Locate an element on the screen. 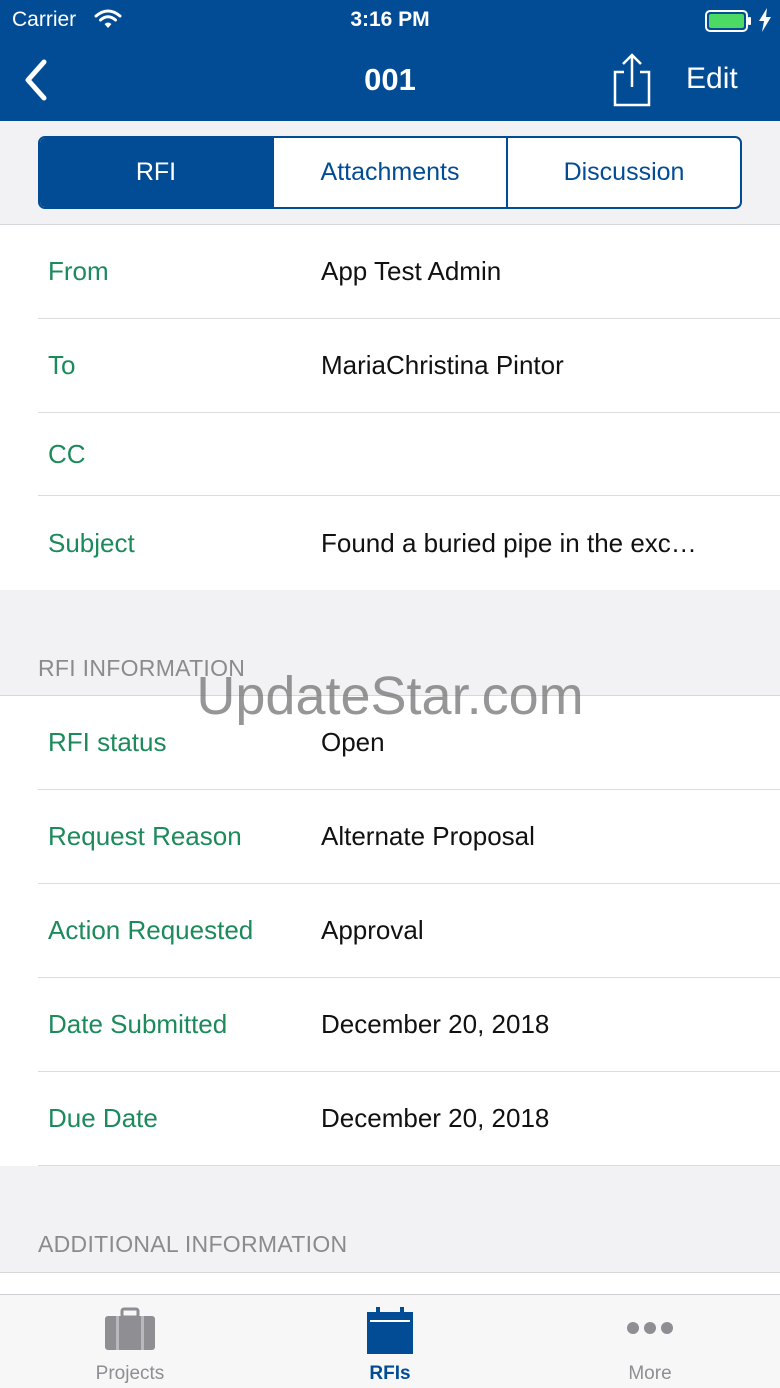 The height and width of the screenshot is (1388, 780). field-value: Alternate Proposal is located at coordinates (428, 836).